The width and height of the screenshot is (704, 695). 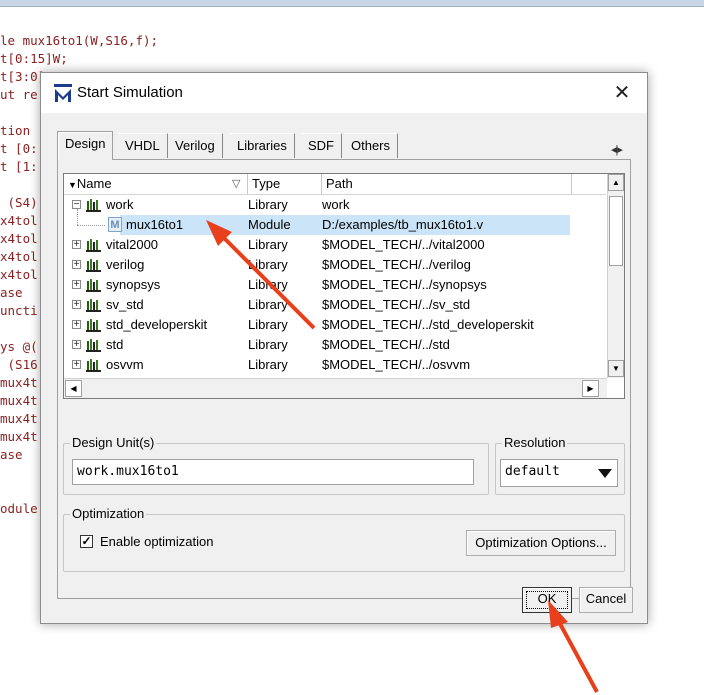 What do you see at coordinates (19, 364) in the screenshot?
I see `code-line: (S16` at bounding box center [19, 364].